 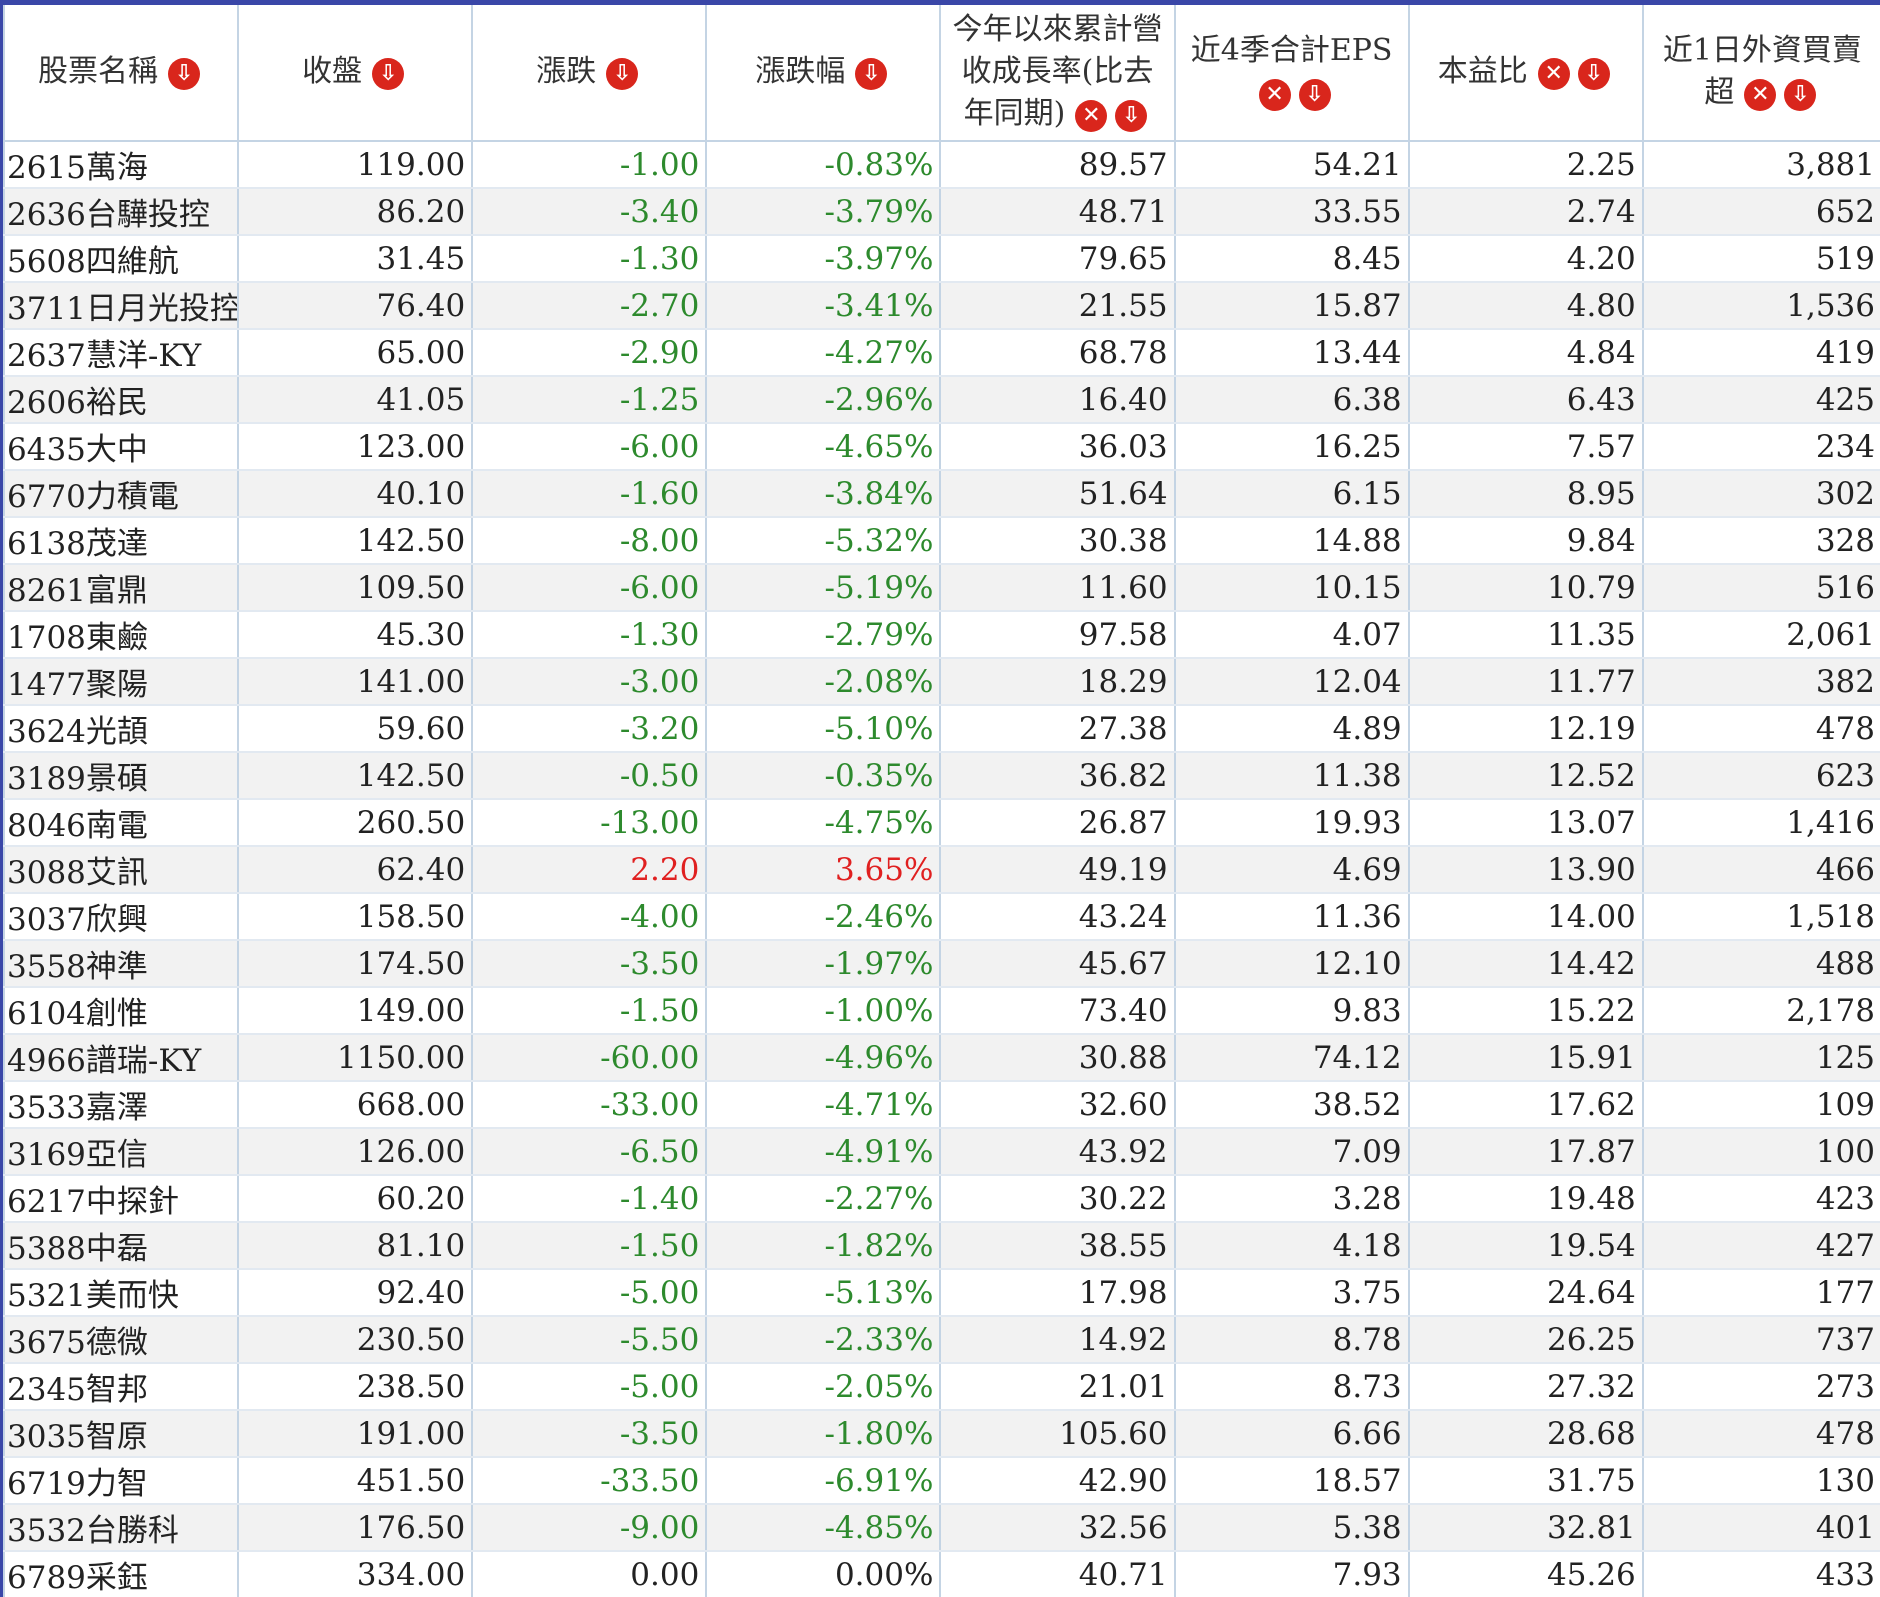 What do you see at coordinates (941, 1387) in the screenshot?
I see `table-row: 2345智邦 238.50 -5.00 -2.05% 21.01 8.73 27.32 273` at bounding box center [941, 1387].